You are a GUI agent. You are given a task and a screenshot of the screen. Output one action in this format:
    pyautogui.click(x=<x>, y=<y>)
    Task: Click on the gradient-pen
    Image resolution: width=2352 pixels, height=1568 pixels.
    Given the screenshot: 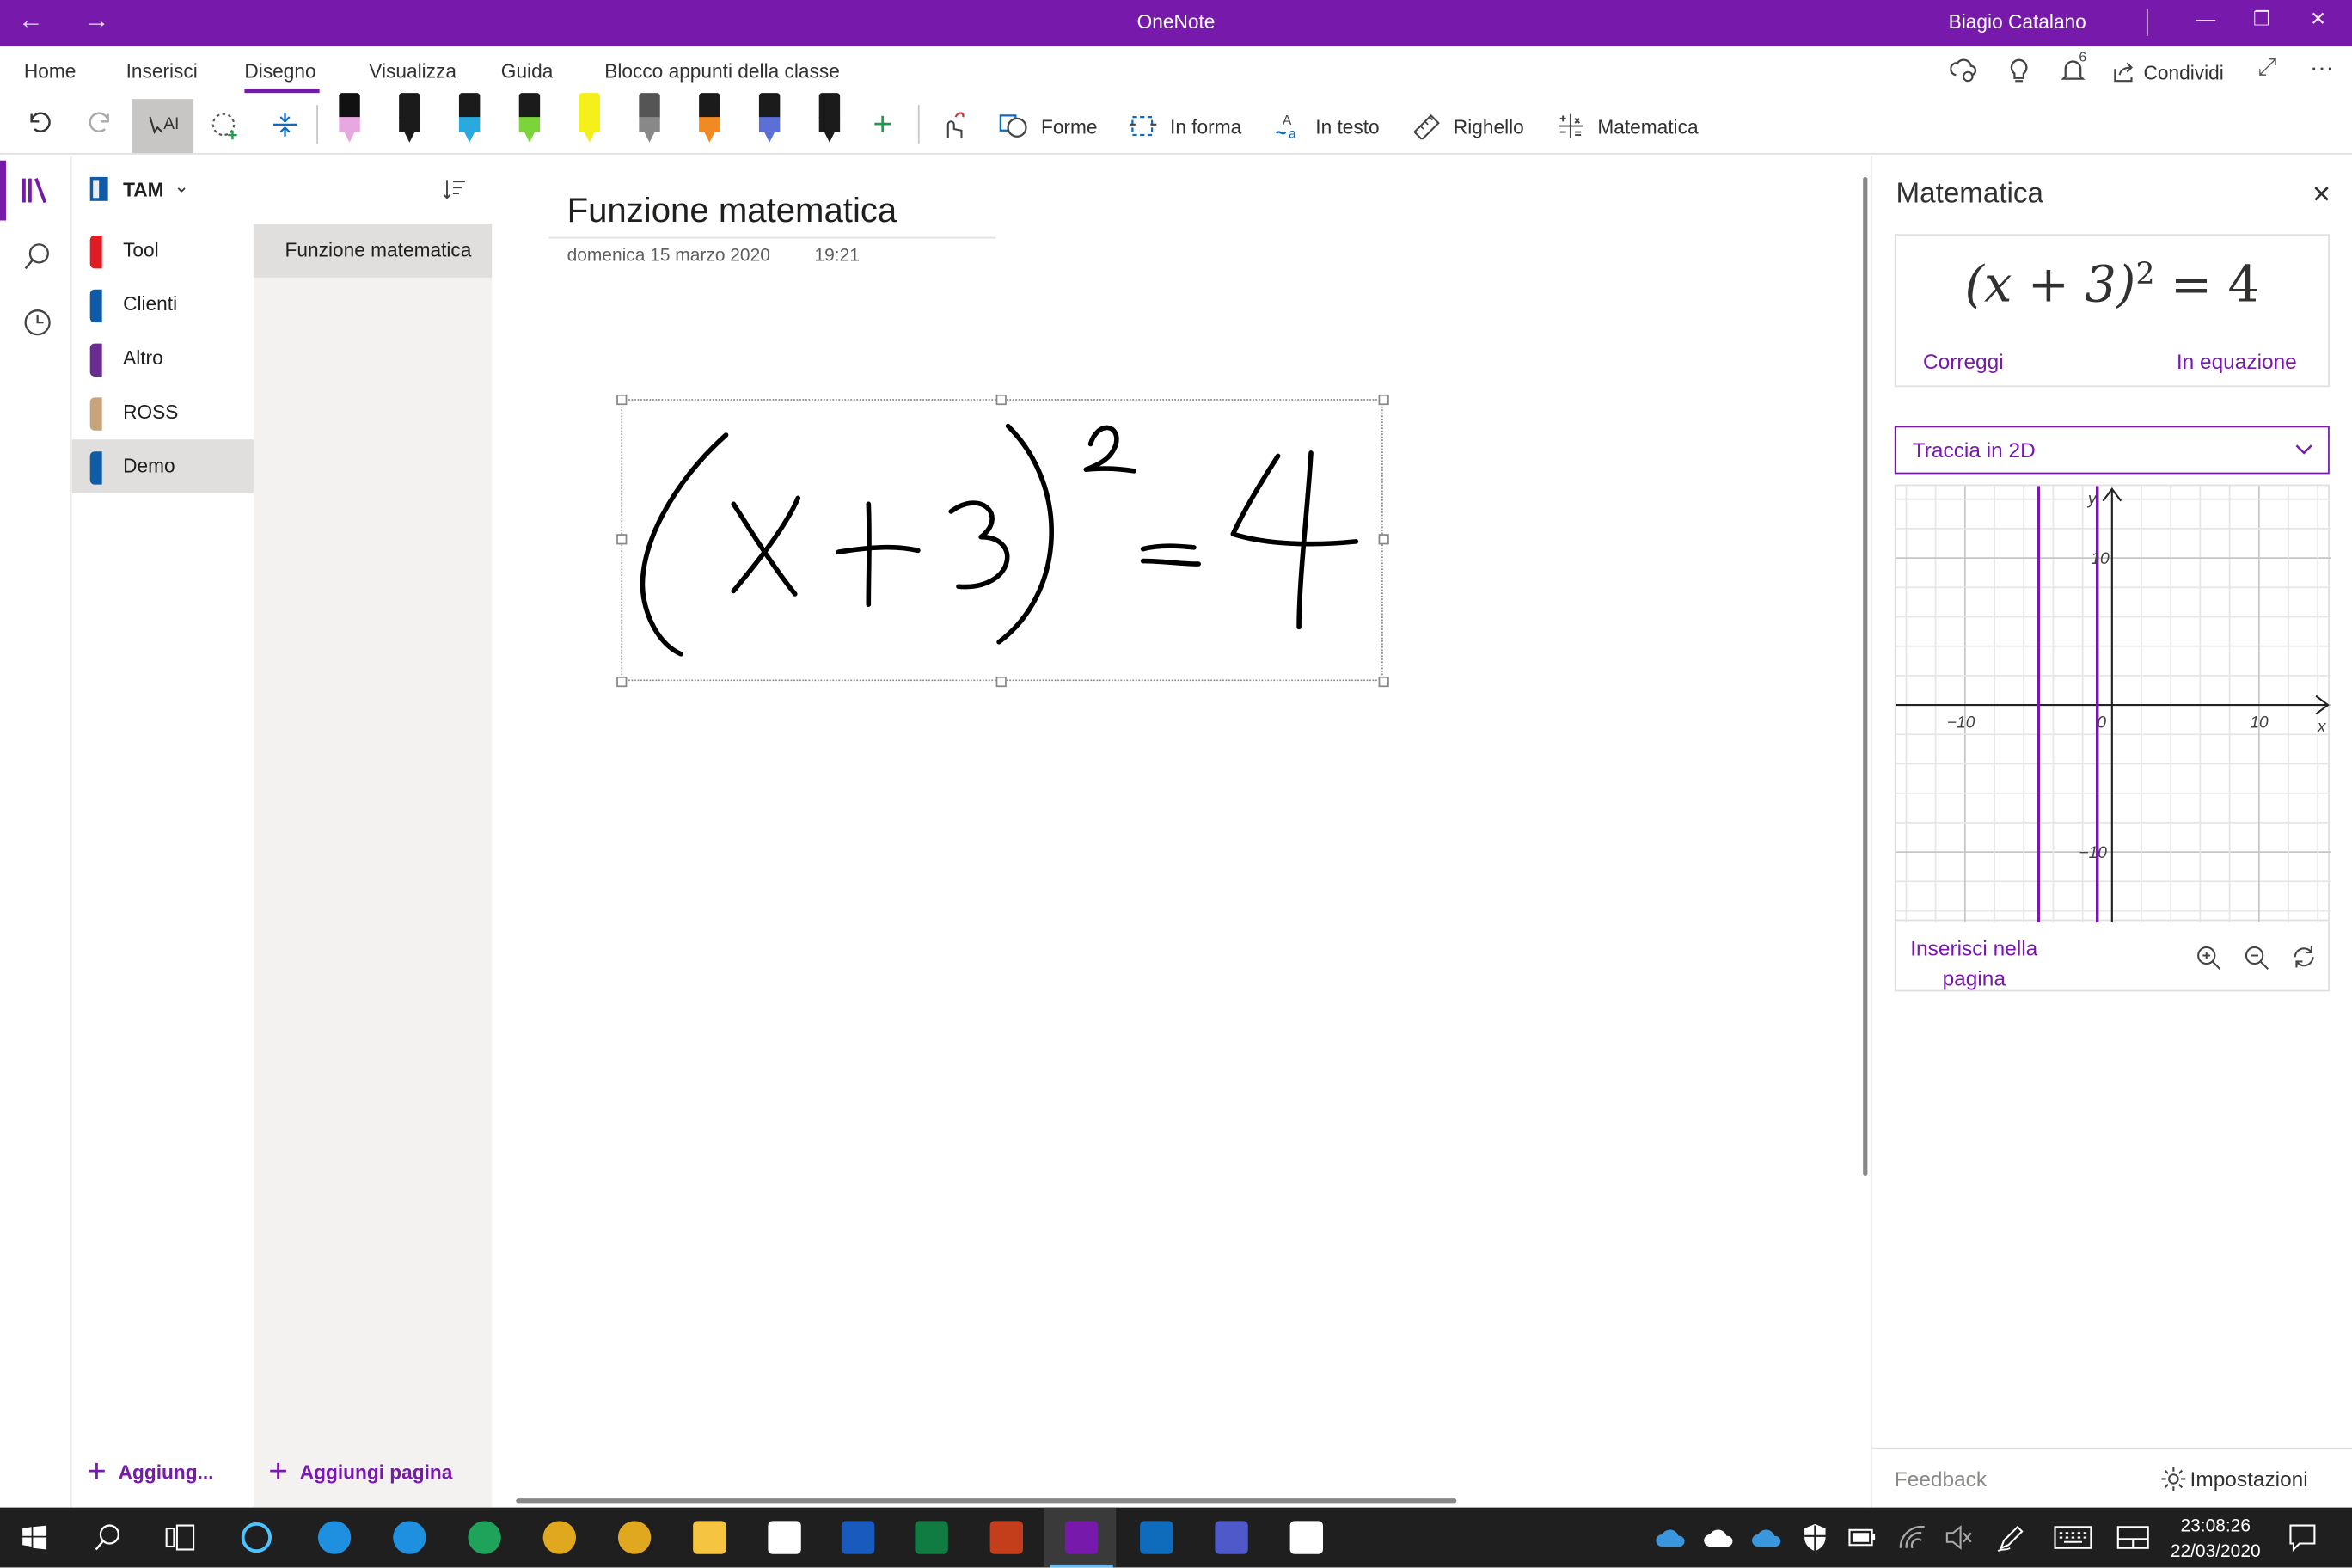 What is the action you would take?
    pyautogui.click(x=770, y=120)
    